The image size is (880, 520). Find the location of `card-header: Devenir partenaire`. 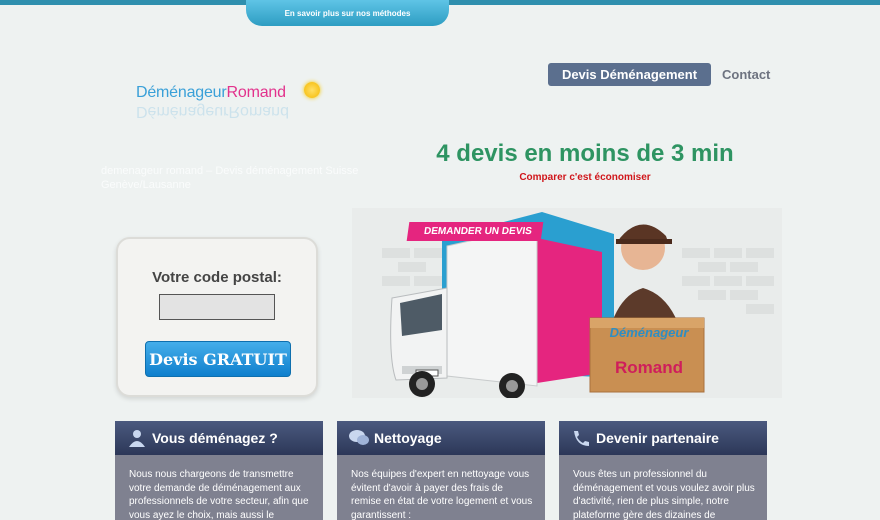

card-header: Devenir partenaire is located at coordinates (663, 438).